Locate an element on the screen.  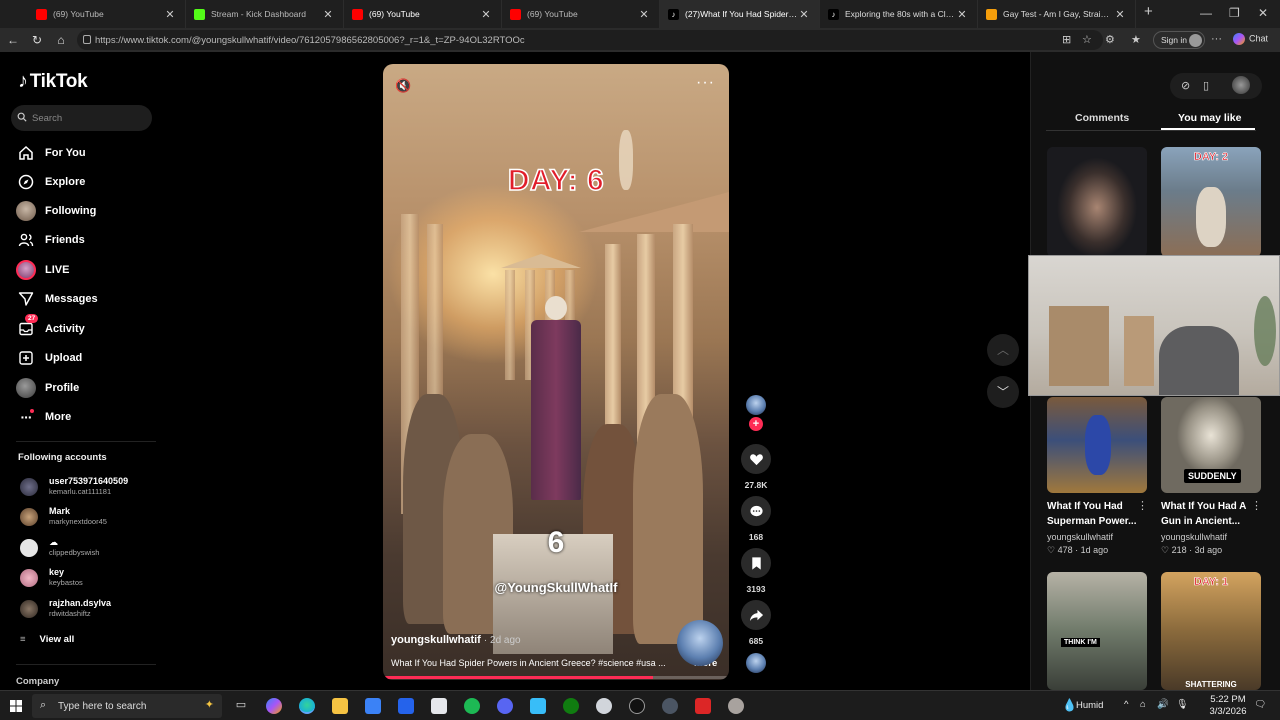
sign-in-button: Sign in is located at coordinates (1179, 40).